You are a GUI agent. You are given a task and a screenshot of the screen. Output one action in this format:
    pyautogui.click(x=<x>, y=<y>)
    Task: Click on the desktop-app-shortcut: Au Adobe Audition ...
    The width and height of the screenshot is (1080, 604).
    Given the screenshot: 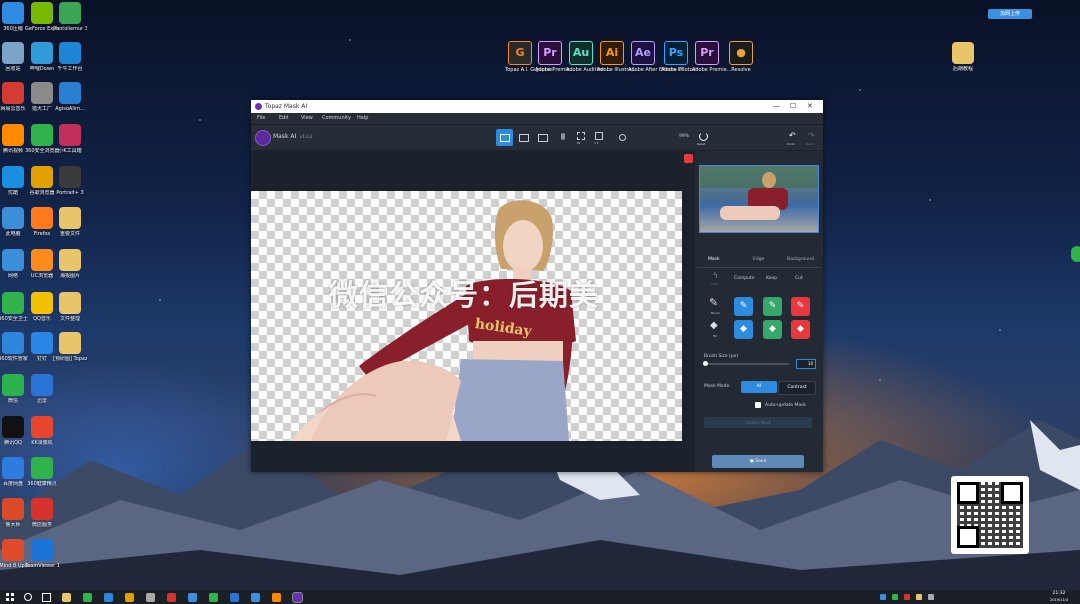 What is the action you would take?
    pyautogui.click(x=588, y=57)
    